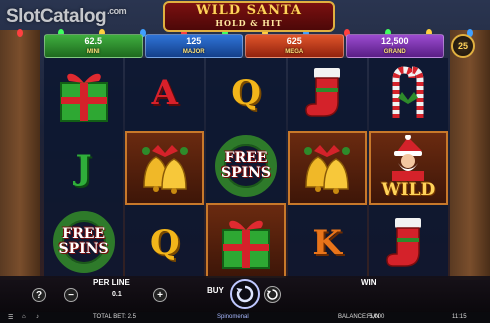 Image resolution: width=490 pixels, height=323 pixels. I want to click on per-line-label: PER LINE, so click(111, 282).